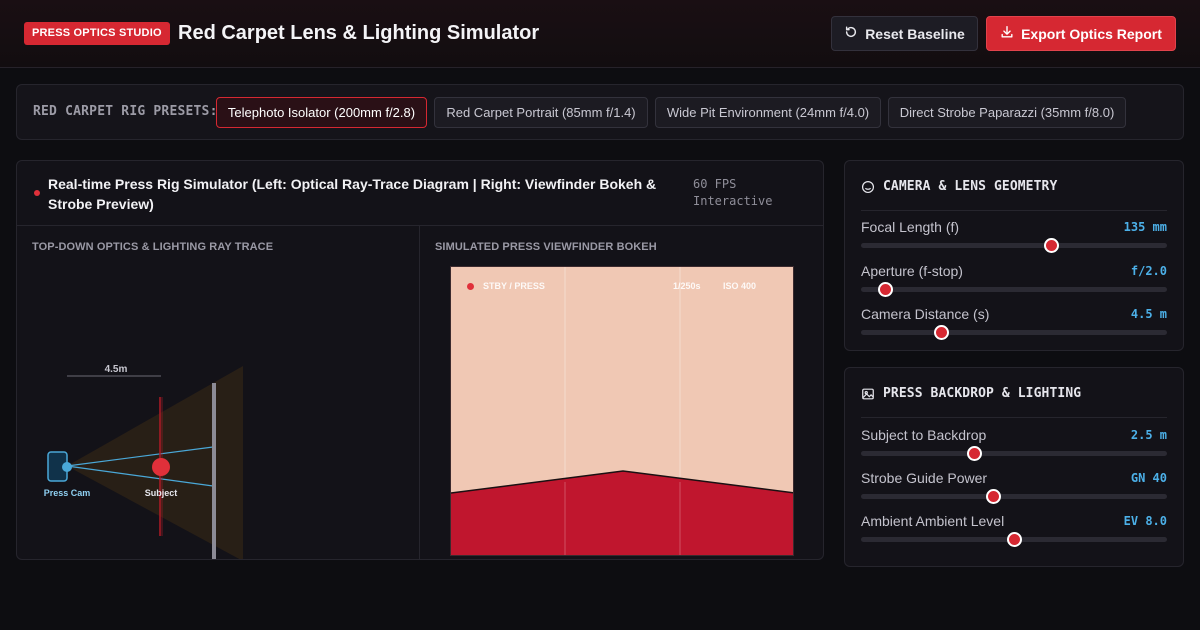  What do you see at coordinates (622, 513) in the screenshot?
I see `red-carpet-floor` at bounding box center [622, 513].